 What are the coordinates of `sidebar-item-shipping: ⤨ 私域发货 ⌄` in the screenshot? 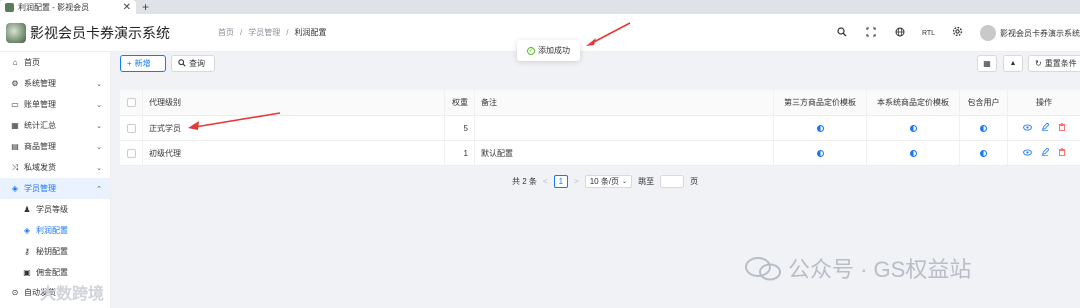 It's located at (55, 167).